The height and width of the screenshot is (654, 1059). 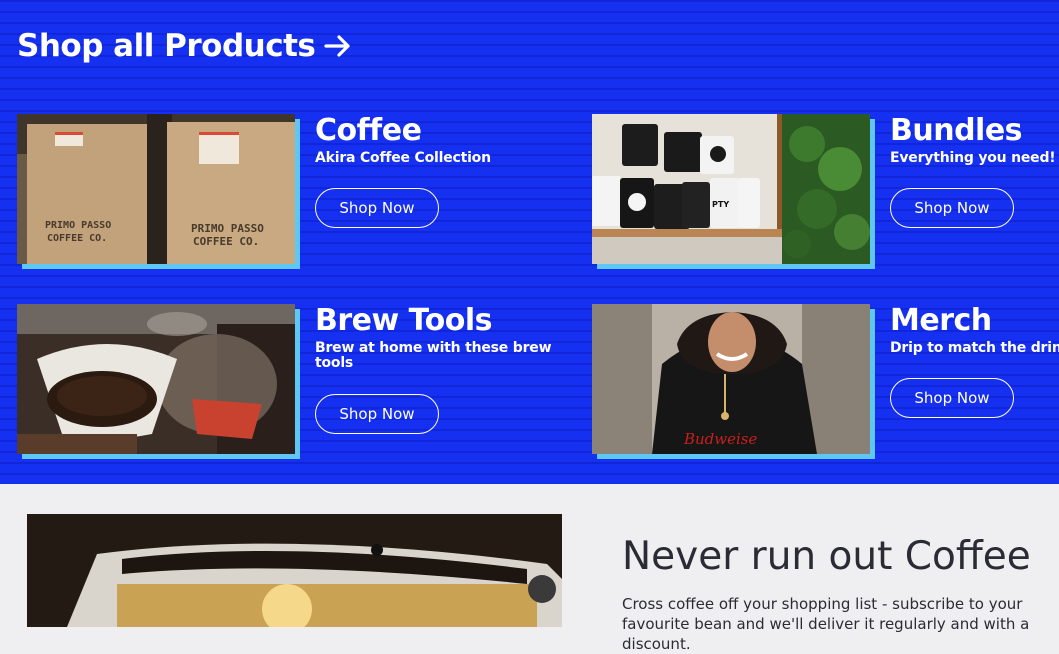 What do you see at coordinates (720, 439) in the screenshot?
I see `svg-text: Budweise` at bounding box center [720, 439].